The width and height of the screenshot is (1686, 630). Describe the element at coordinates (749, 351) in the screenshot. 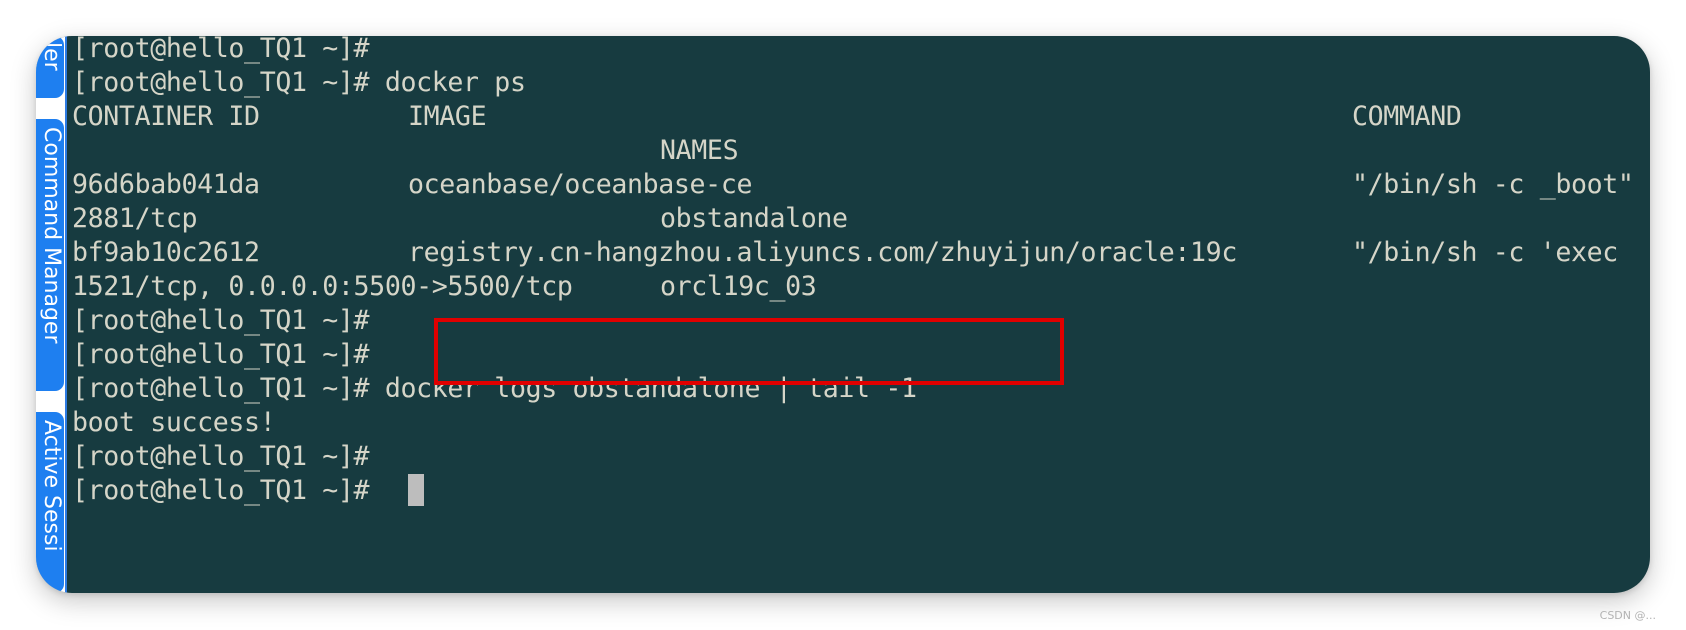

I see `highlight-box` at that location.